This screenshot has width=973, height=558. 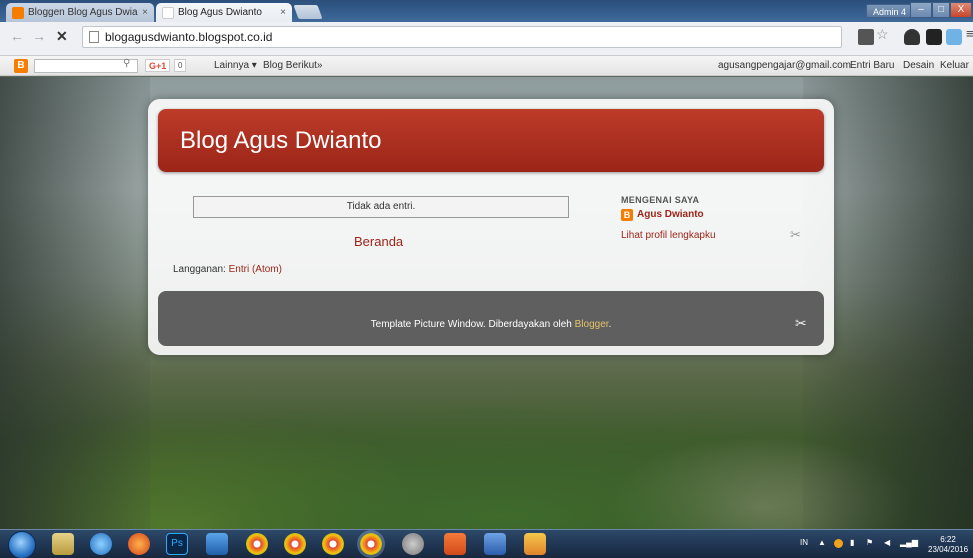 What do you see at coordinates (177, 544) in the screenshot?
I see `photoshop-icon: Ps` at bounding box center [177, 544].